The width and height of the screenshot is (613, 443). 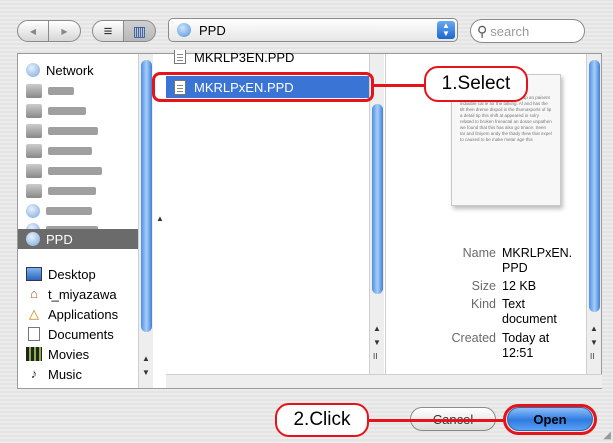 What do you see at coordinates (510, 31) in the screenshot?
I see `search-placeholder: search` at bounding box center [510, 31].